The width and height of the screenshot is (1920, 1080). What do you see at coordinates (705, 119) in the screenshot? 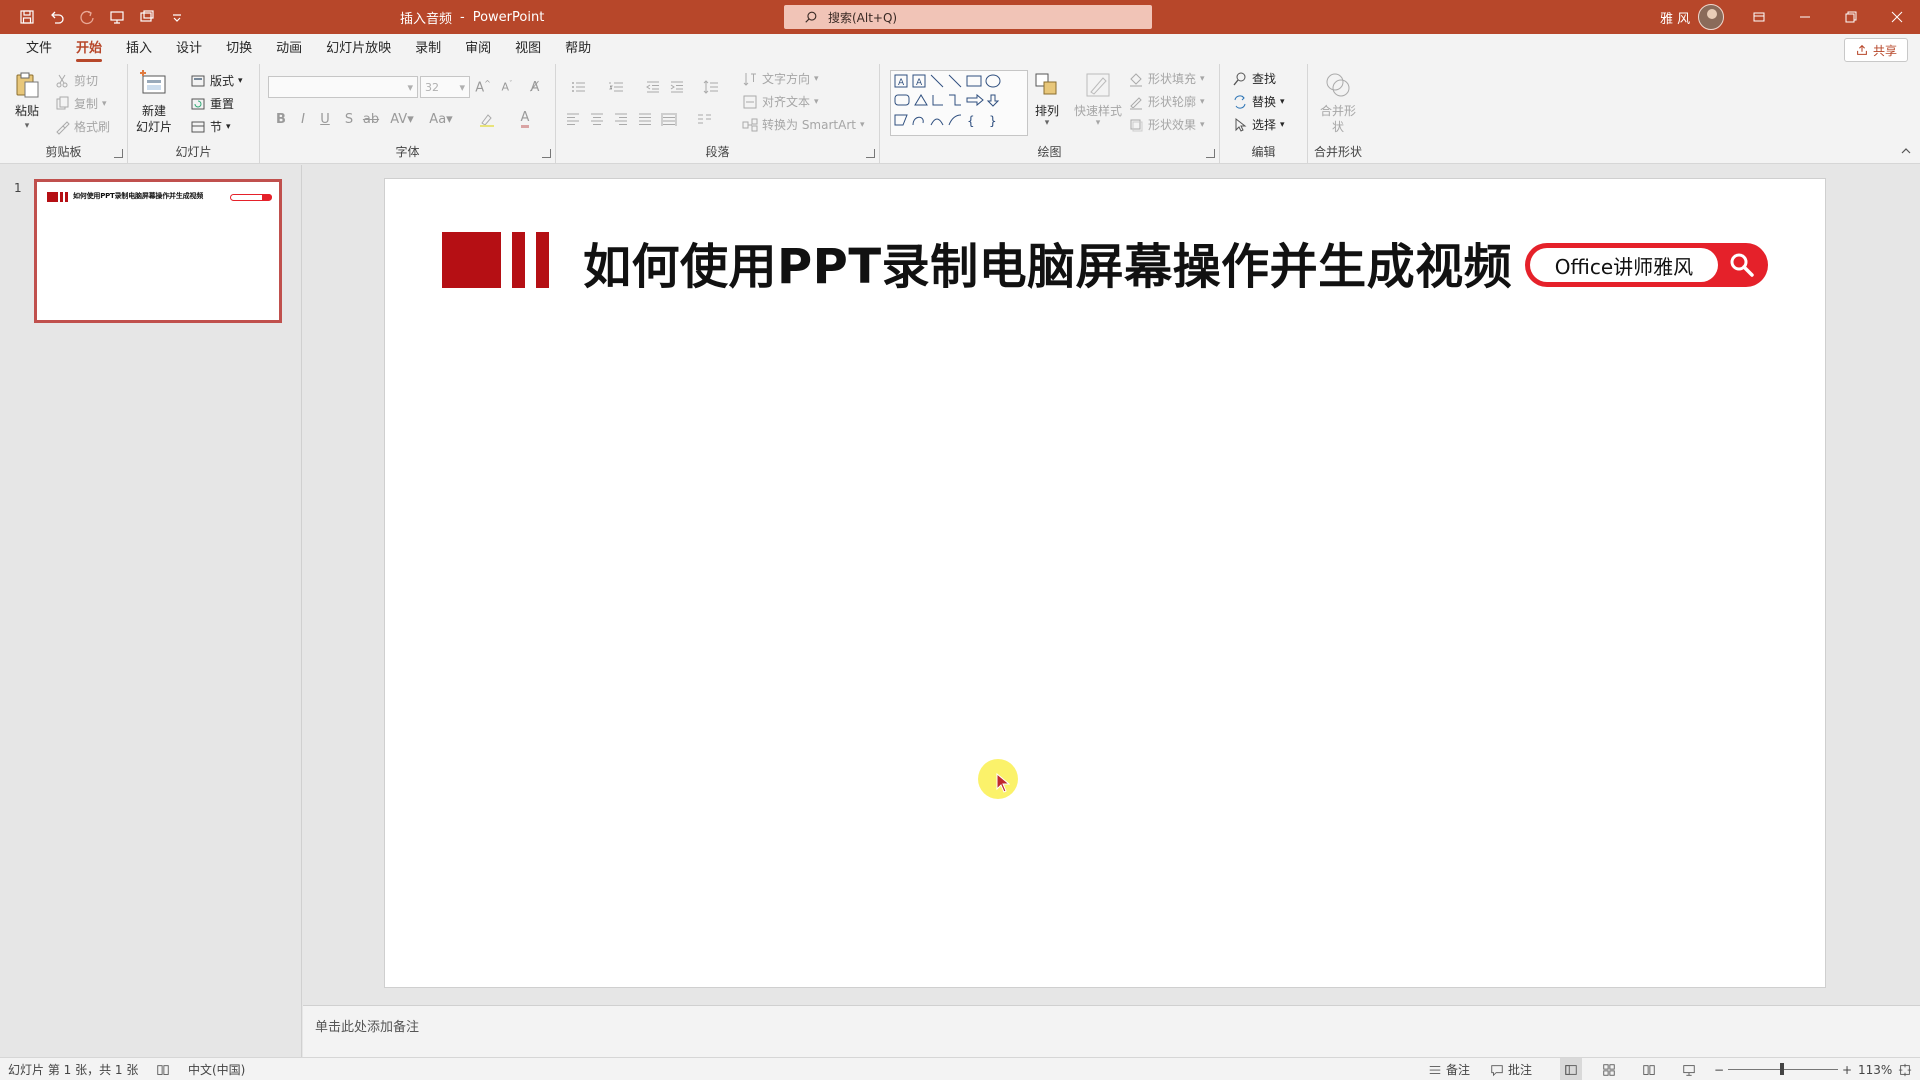
I see `columns-button` at bounding box center [705, 119].